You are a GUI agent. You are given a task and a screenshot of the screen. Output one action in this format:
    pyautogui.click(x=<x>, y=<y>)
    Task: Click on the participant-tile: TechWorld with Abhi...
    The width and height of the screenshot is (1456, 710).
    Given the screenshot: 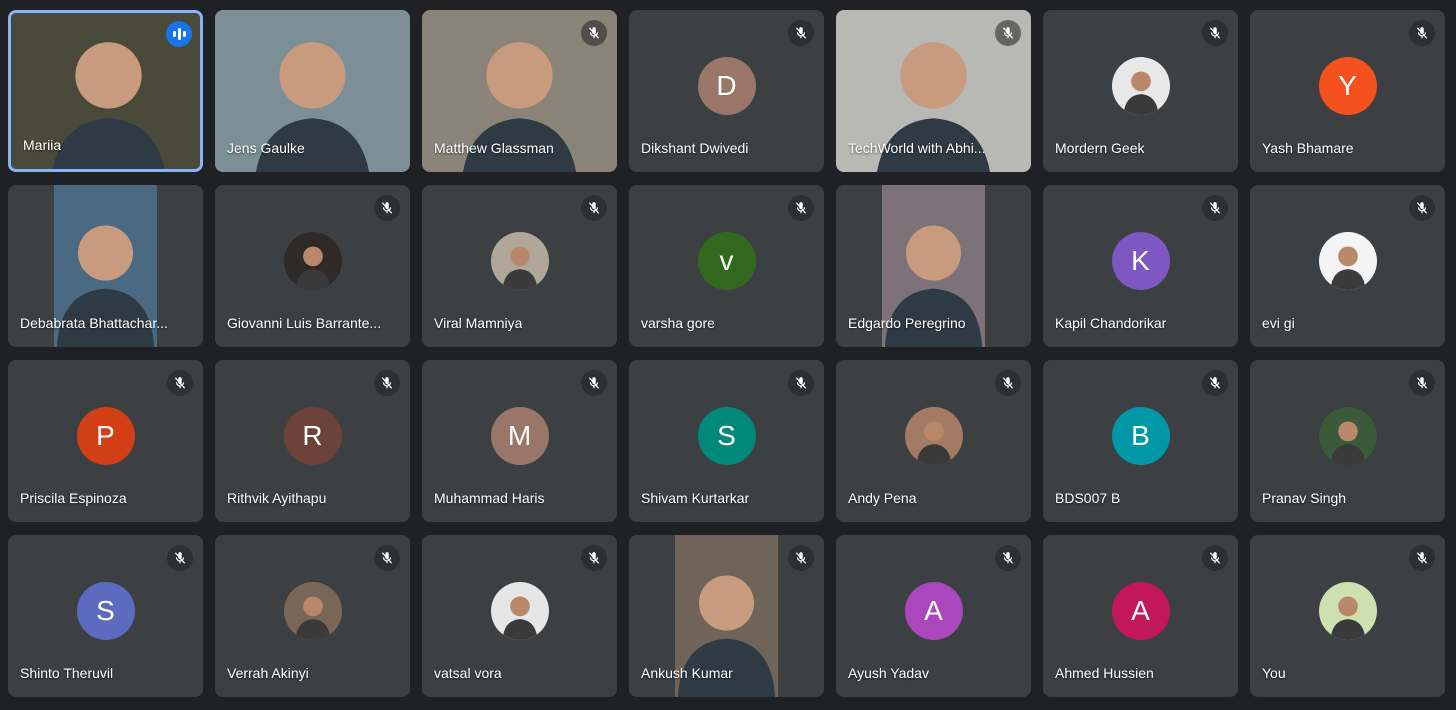 What is the action you would take?
    pyautogui.click(x=933, y=91)
    